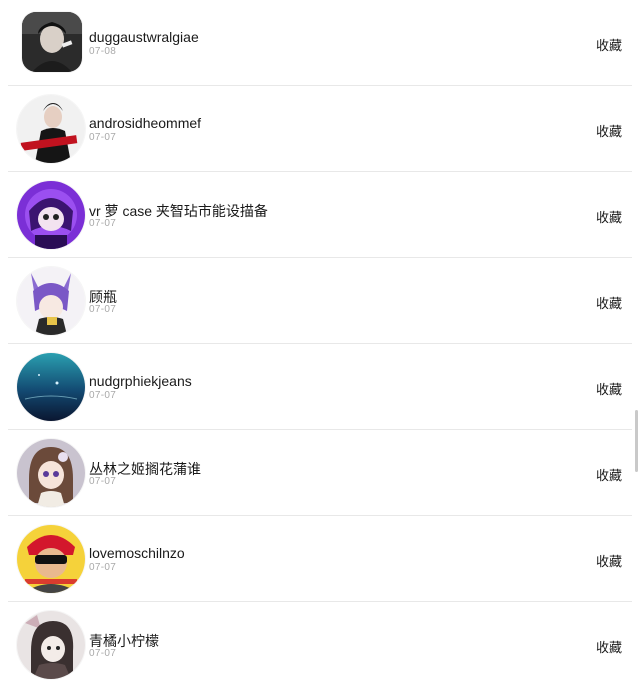 The image size is (640, 684). Describe the element at coordinates (320, 215) in the screenshot. I see `list-item: vr 萝 case 夹智玷市能设描备 07-07 收藏` at that location.